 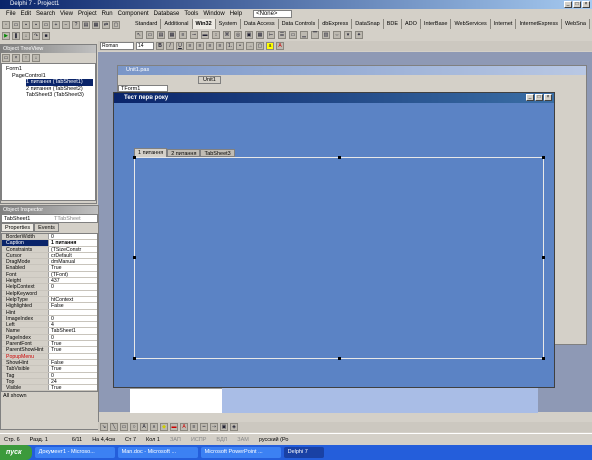 What do you see at coordinates (236, 14) in the screenshot?
I see `menu-help: Help` at bounding box center [236, 14].